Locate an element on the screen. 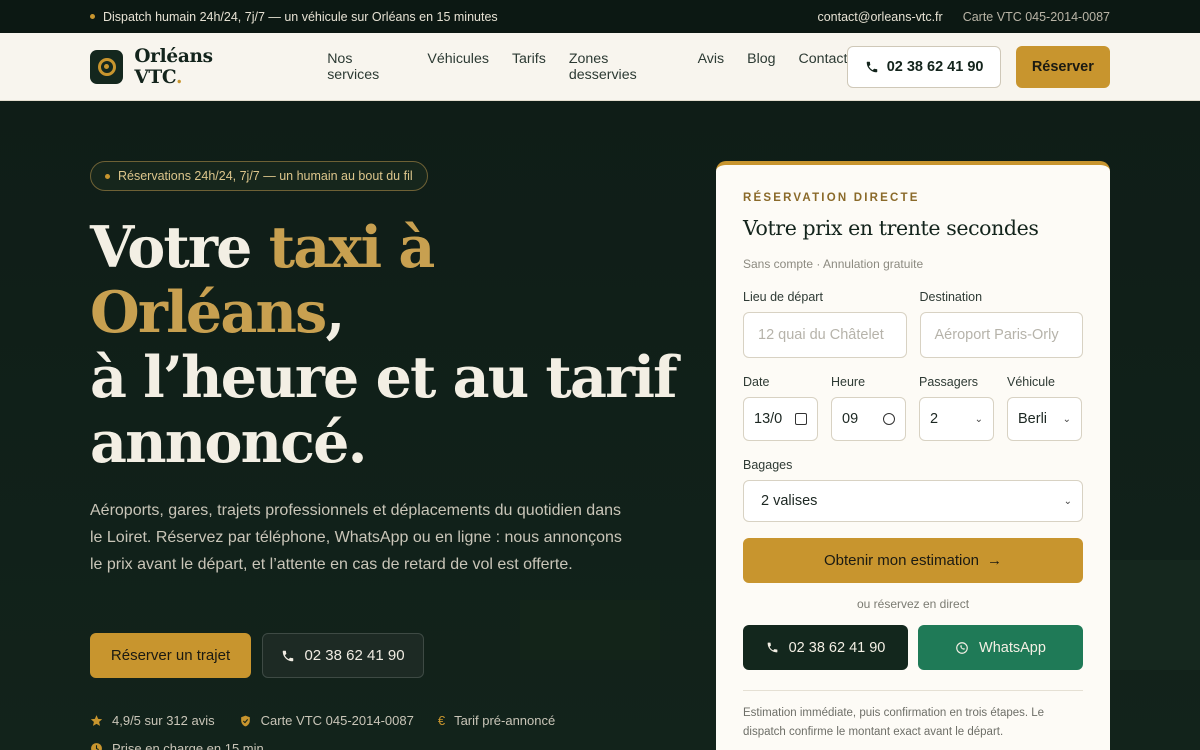 This screenshot has height=750, width=1200. trust-rating-text: 4,9/5 sur 312 avis is located at coordinates (163, 720).